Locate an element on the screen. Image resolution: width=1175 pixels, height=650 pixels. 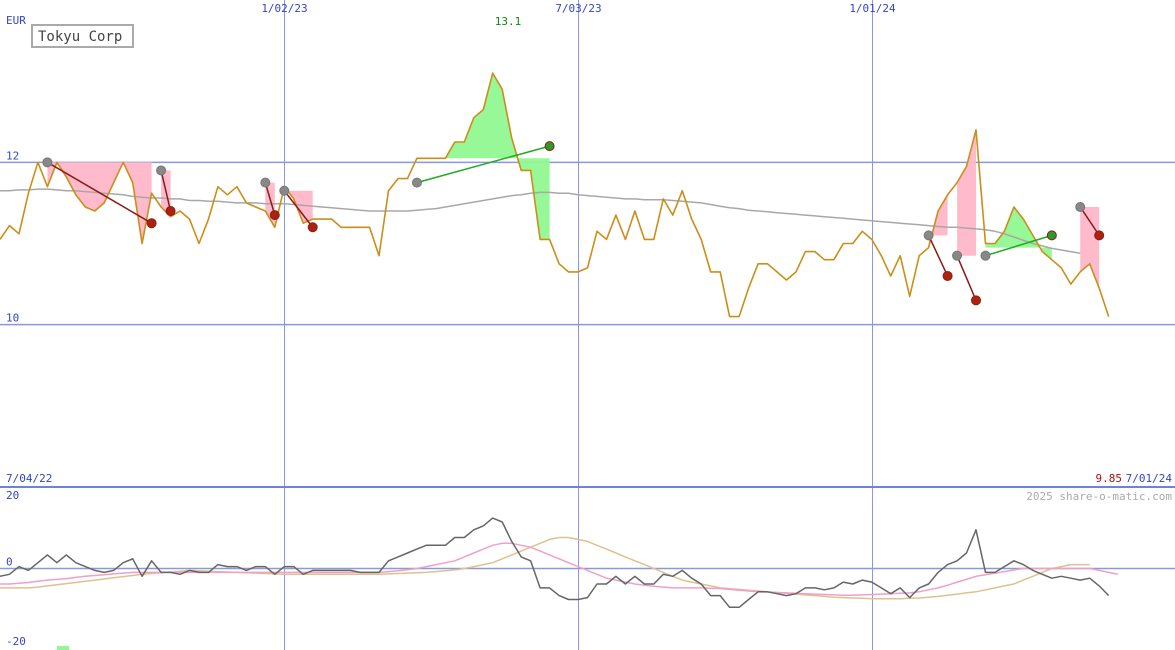
momentum-tick-20: 20 is located at coordinates (12, 495).